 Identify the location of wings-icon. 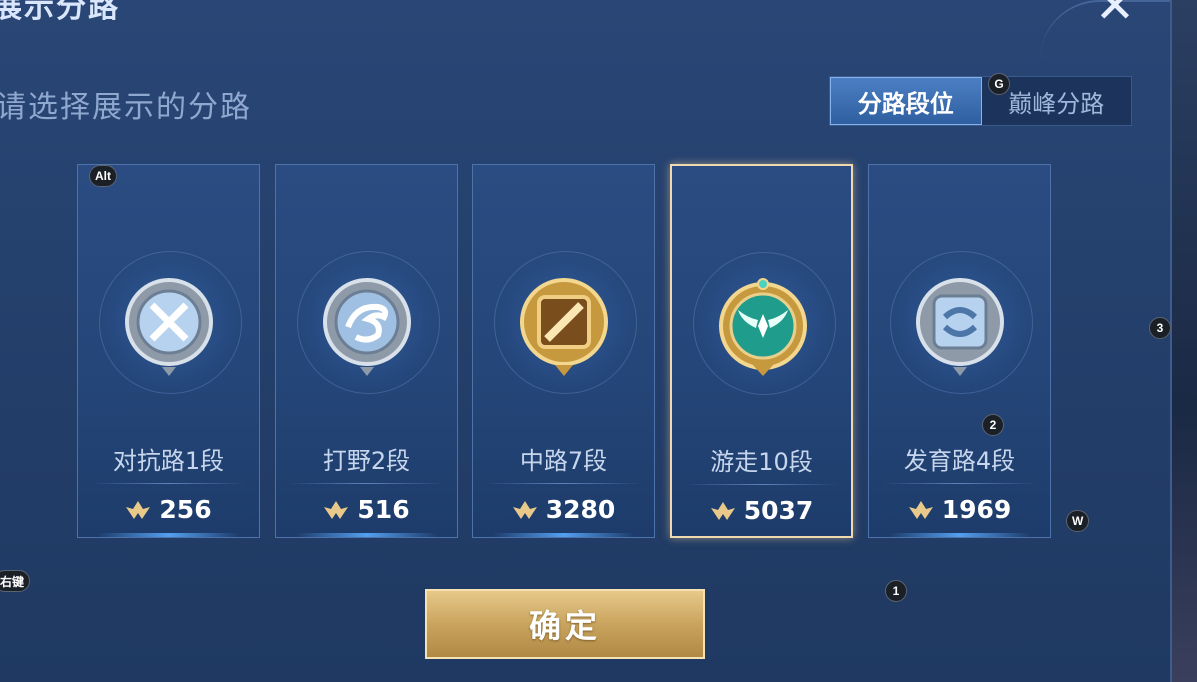
(763, 327).